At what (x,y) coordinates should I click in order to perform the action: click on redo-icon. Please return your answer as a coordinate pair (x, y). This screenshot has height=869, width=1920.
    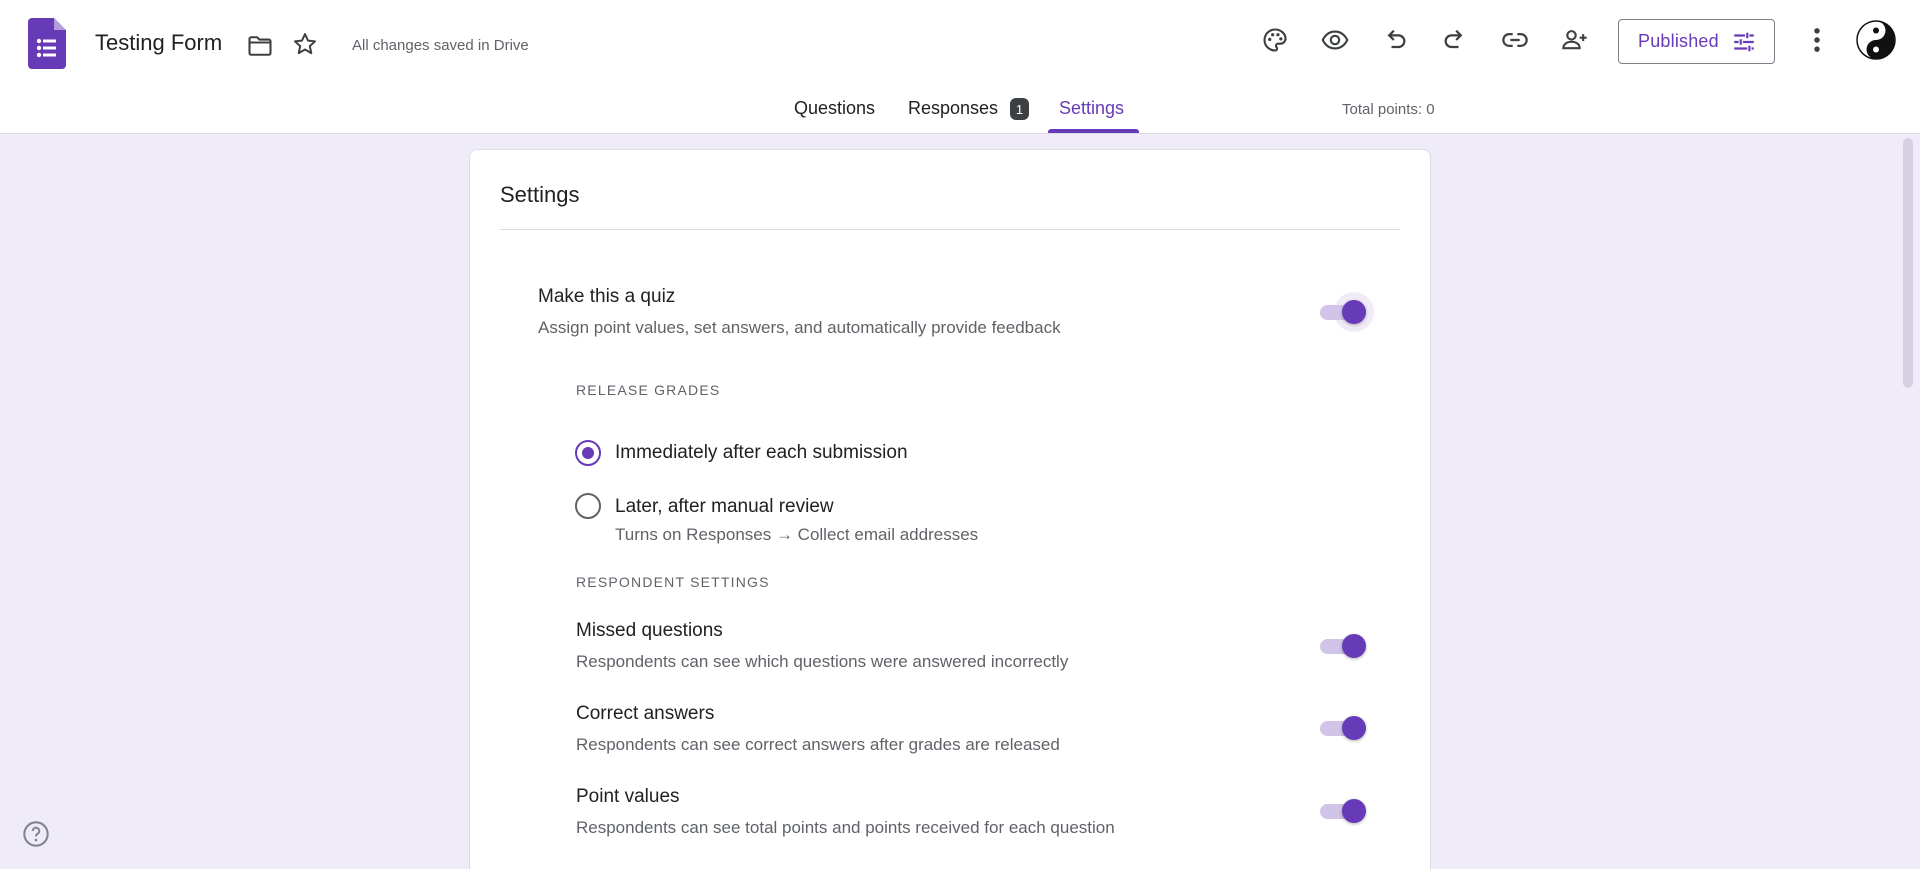
    Looking at the image, I should click on (1455, 40).